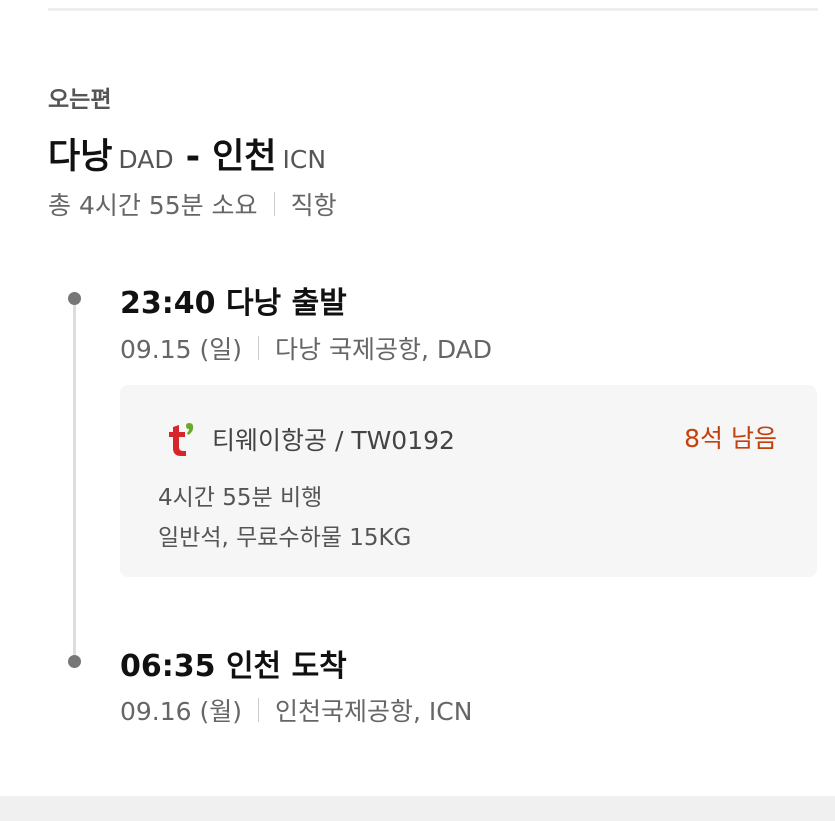 The height and width of the screenshot is (821, 835). What do you see at coordinates (259, 710) in the screenshot?
I see `arrival-divider` at bounding box center [259, 710].